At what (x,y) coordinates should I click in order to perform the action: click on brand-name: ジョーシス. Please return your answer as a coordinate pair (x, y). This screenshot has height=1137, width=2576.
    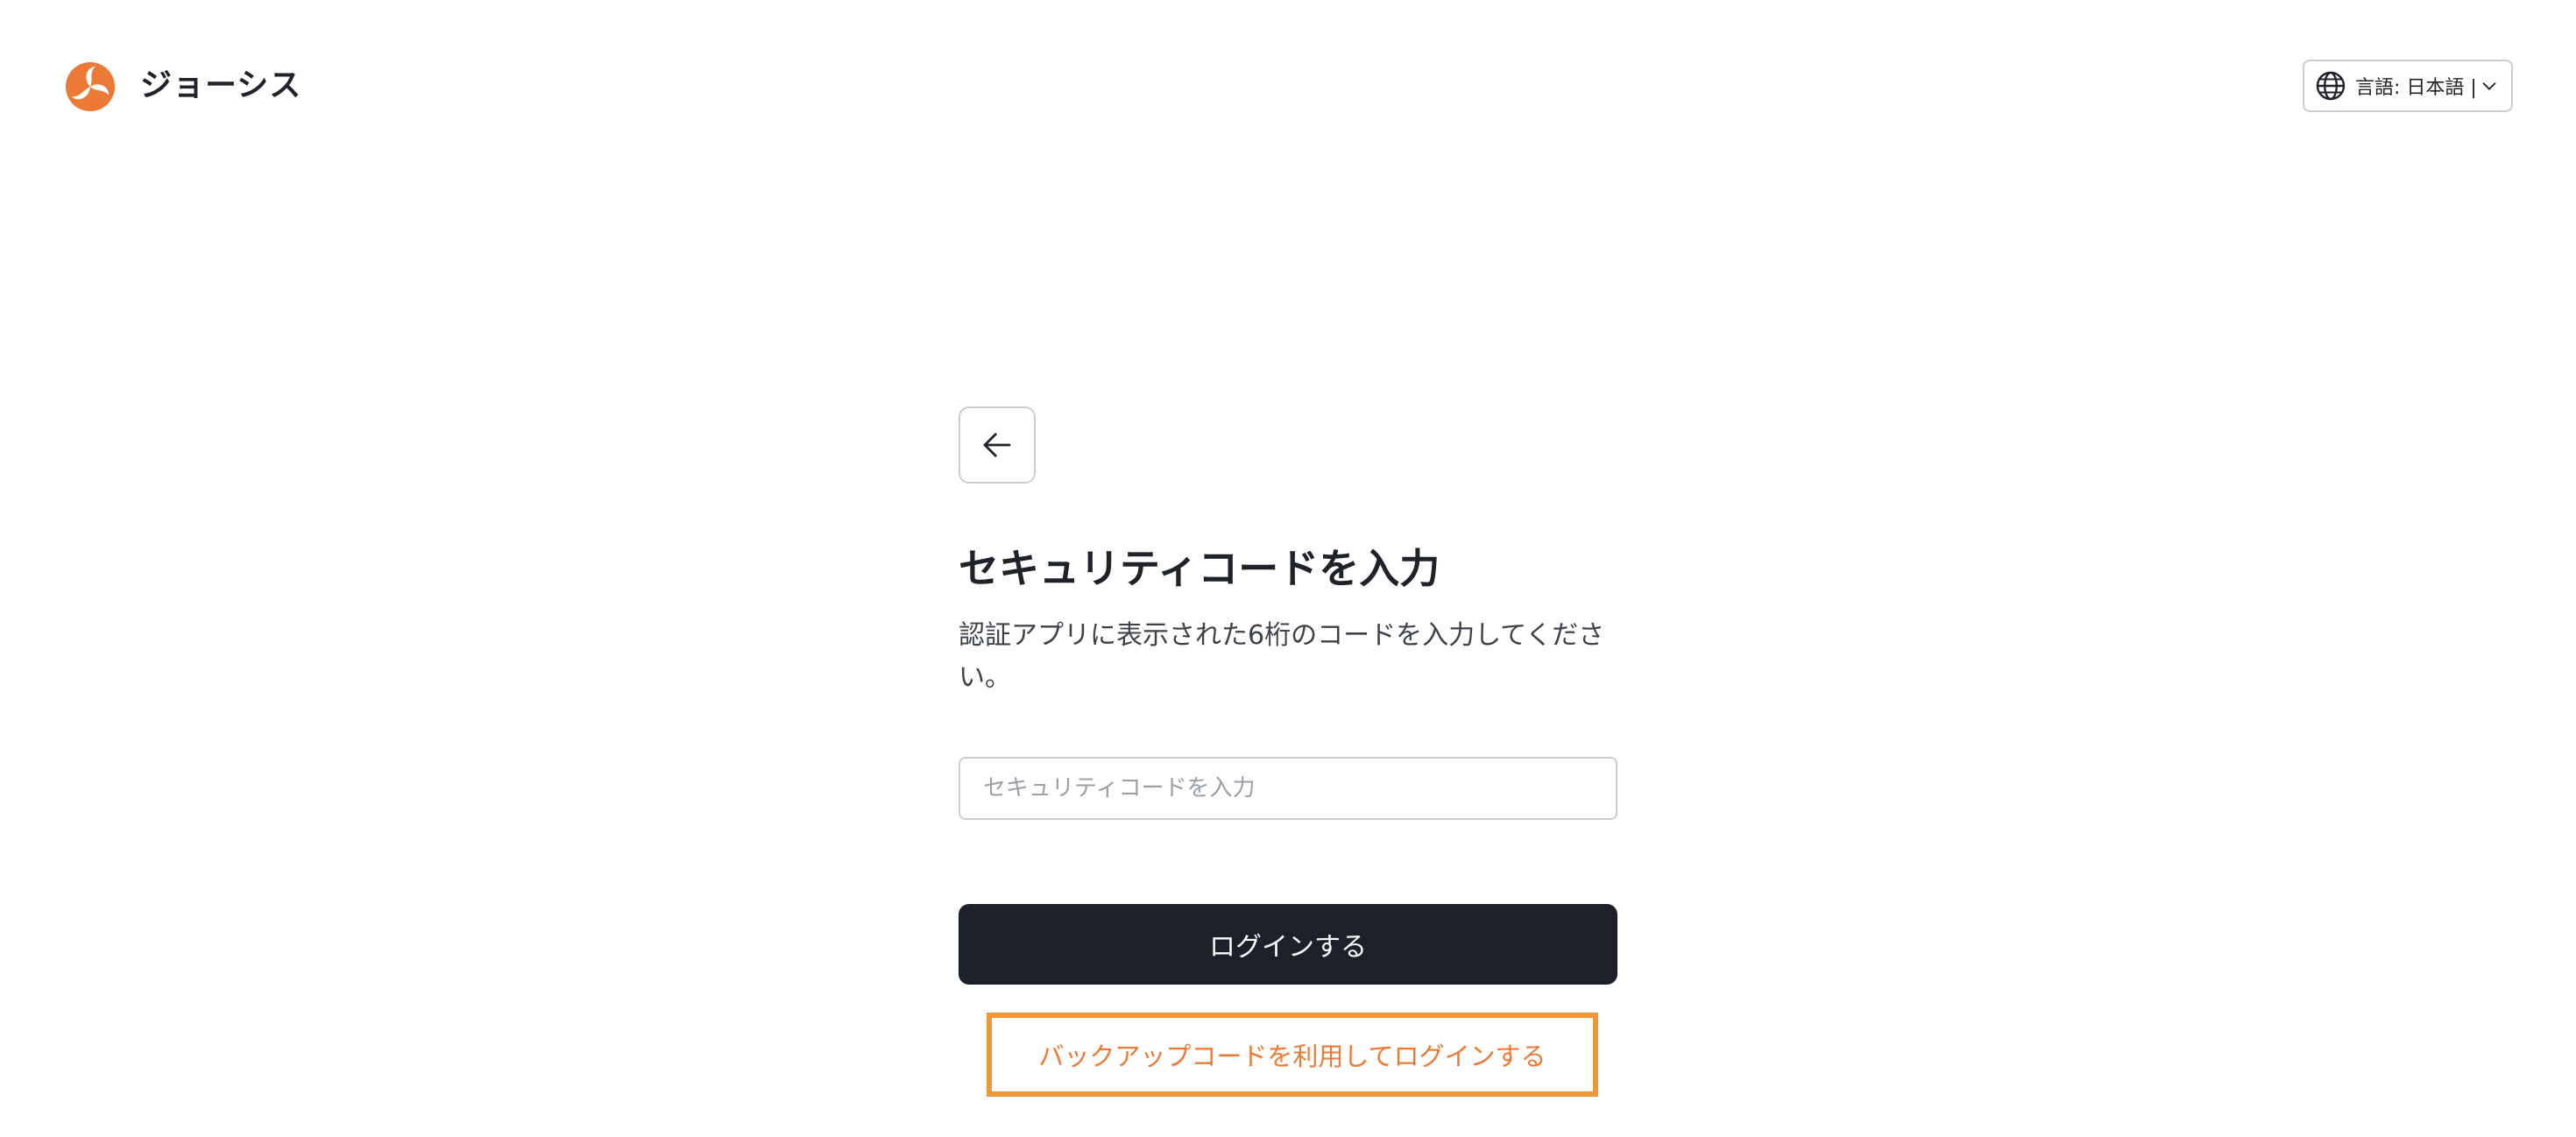
    Looking at the image, I should click on (221, 85).